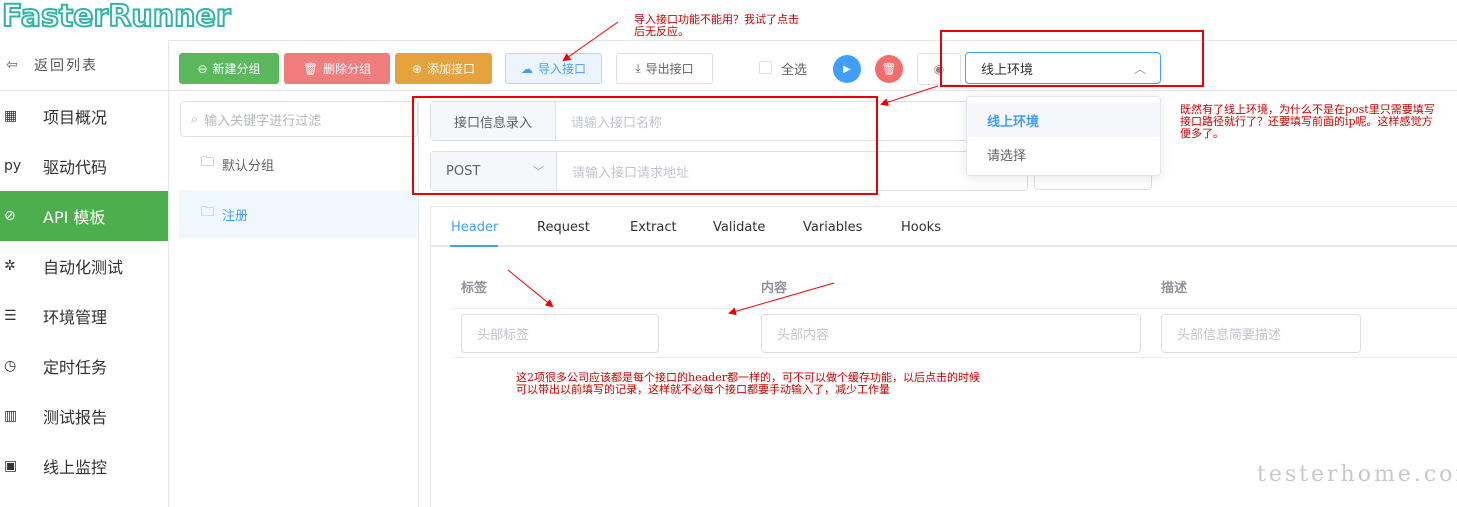 This screenshot has height=507, width=1457. I want to click on sidebar-item-label: 自动化测试, so click(83, 267).